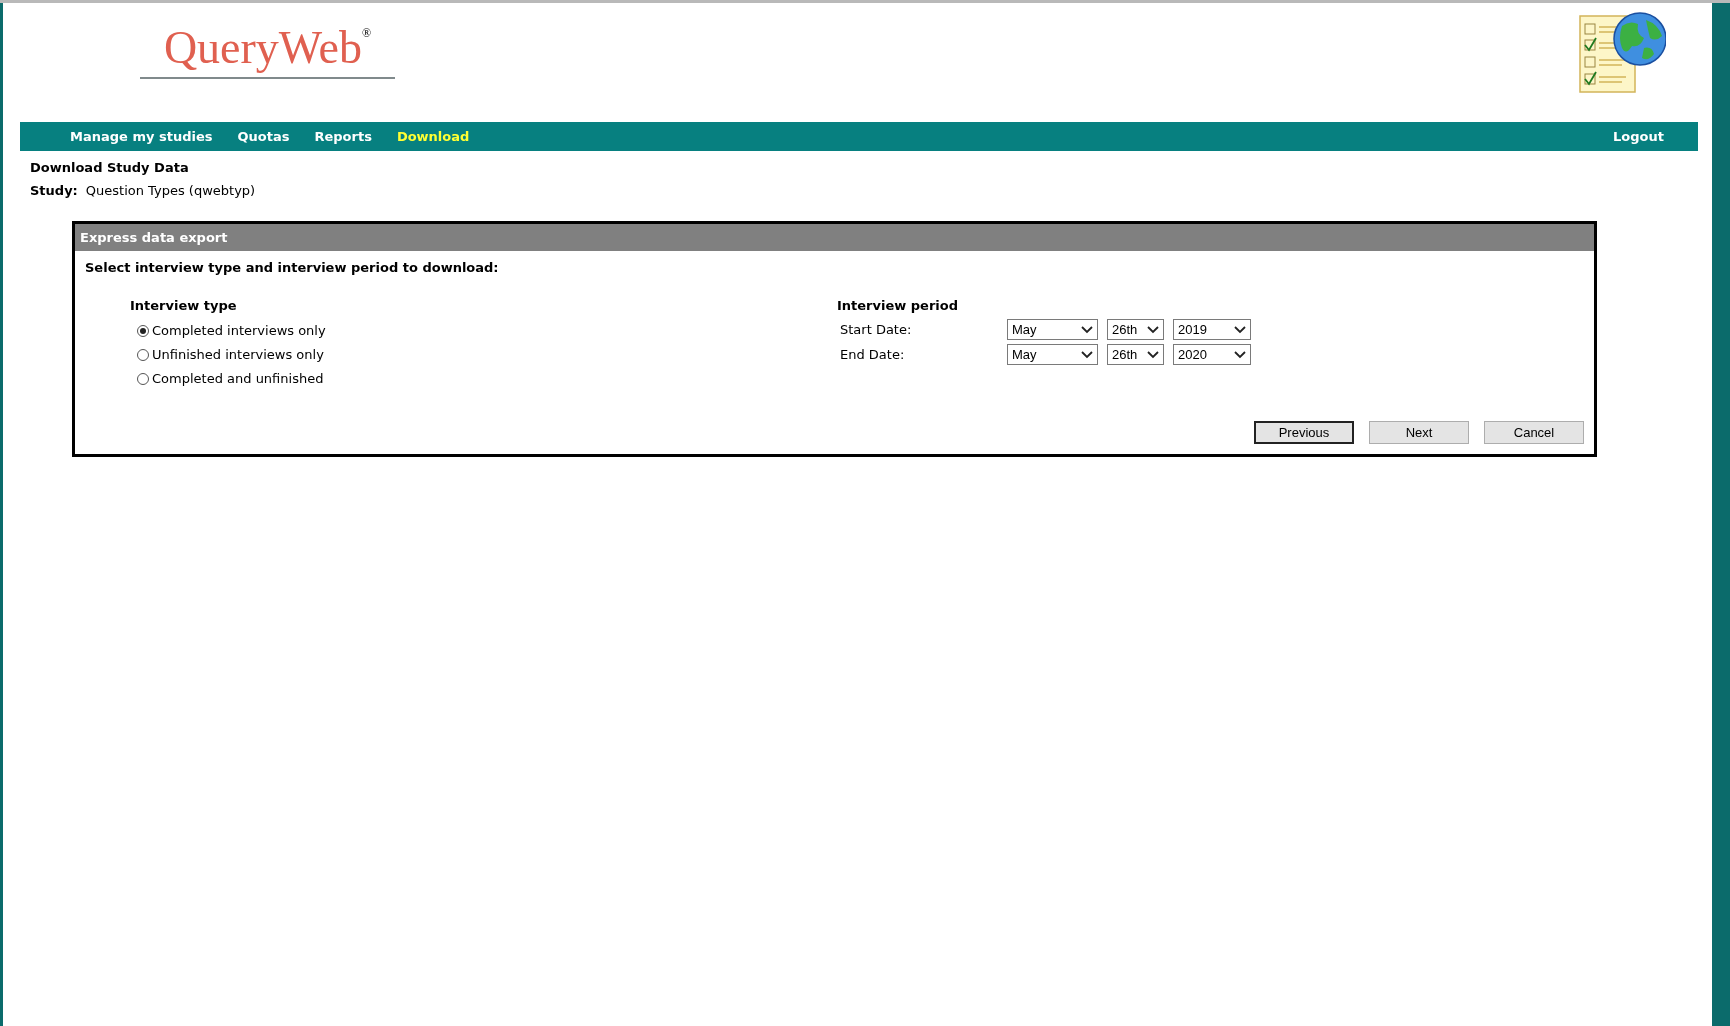  I want to click on radio-label: Unfinished interviews only, so click(238, 355).